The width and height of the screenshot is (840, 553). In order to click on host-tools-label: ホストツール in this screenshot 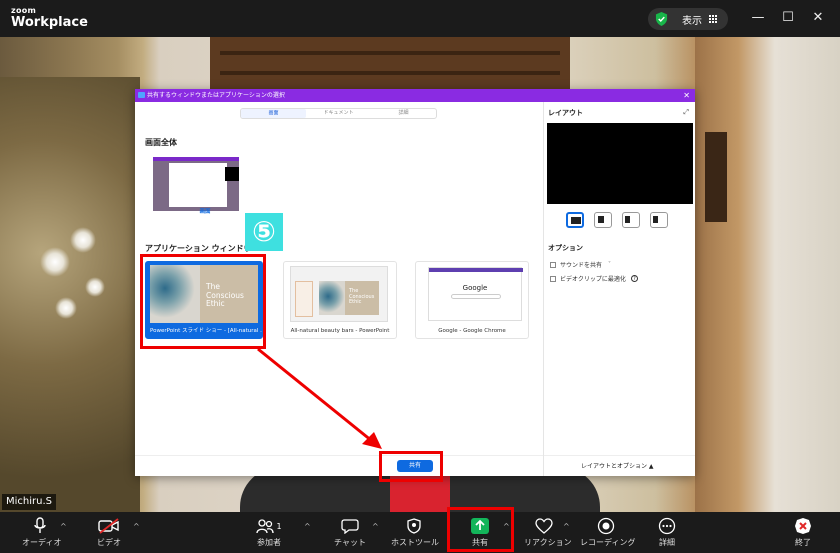, I will do `click(415, 542)`.